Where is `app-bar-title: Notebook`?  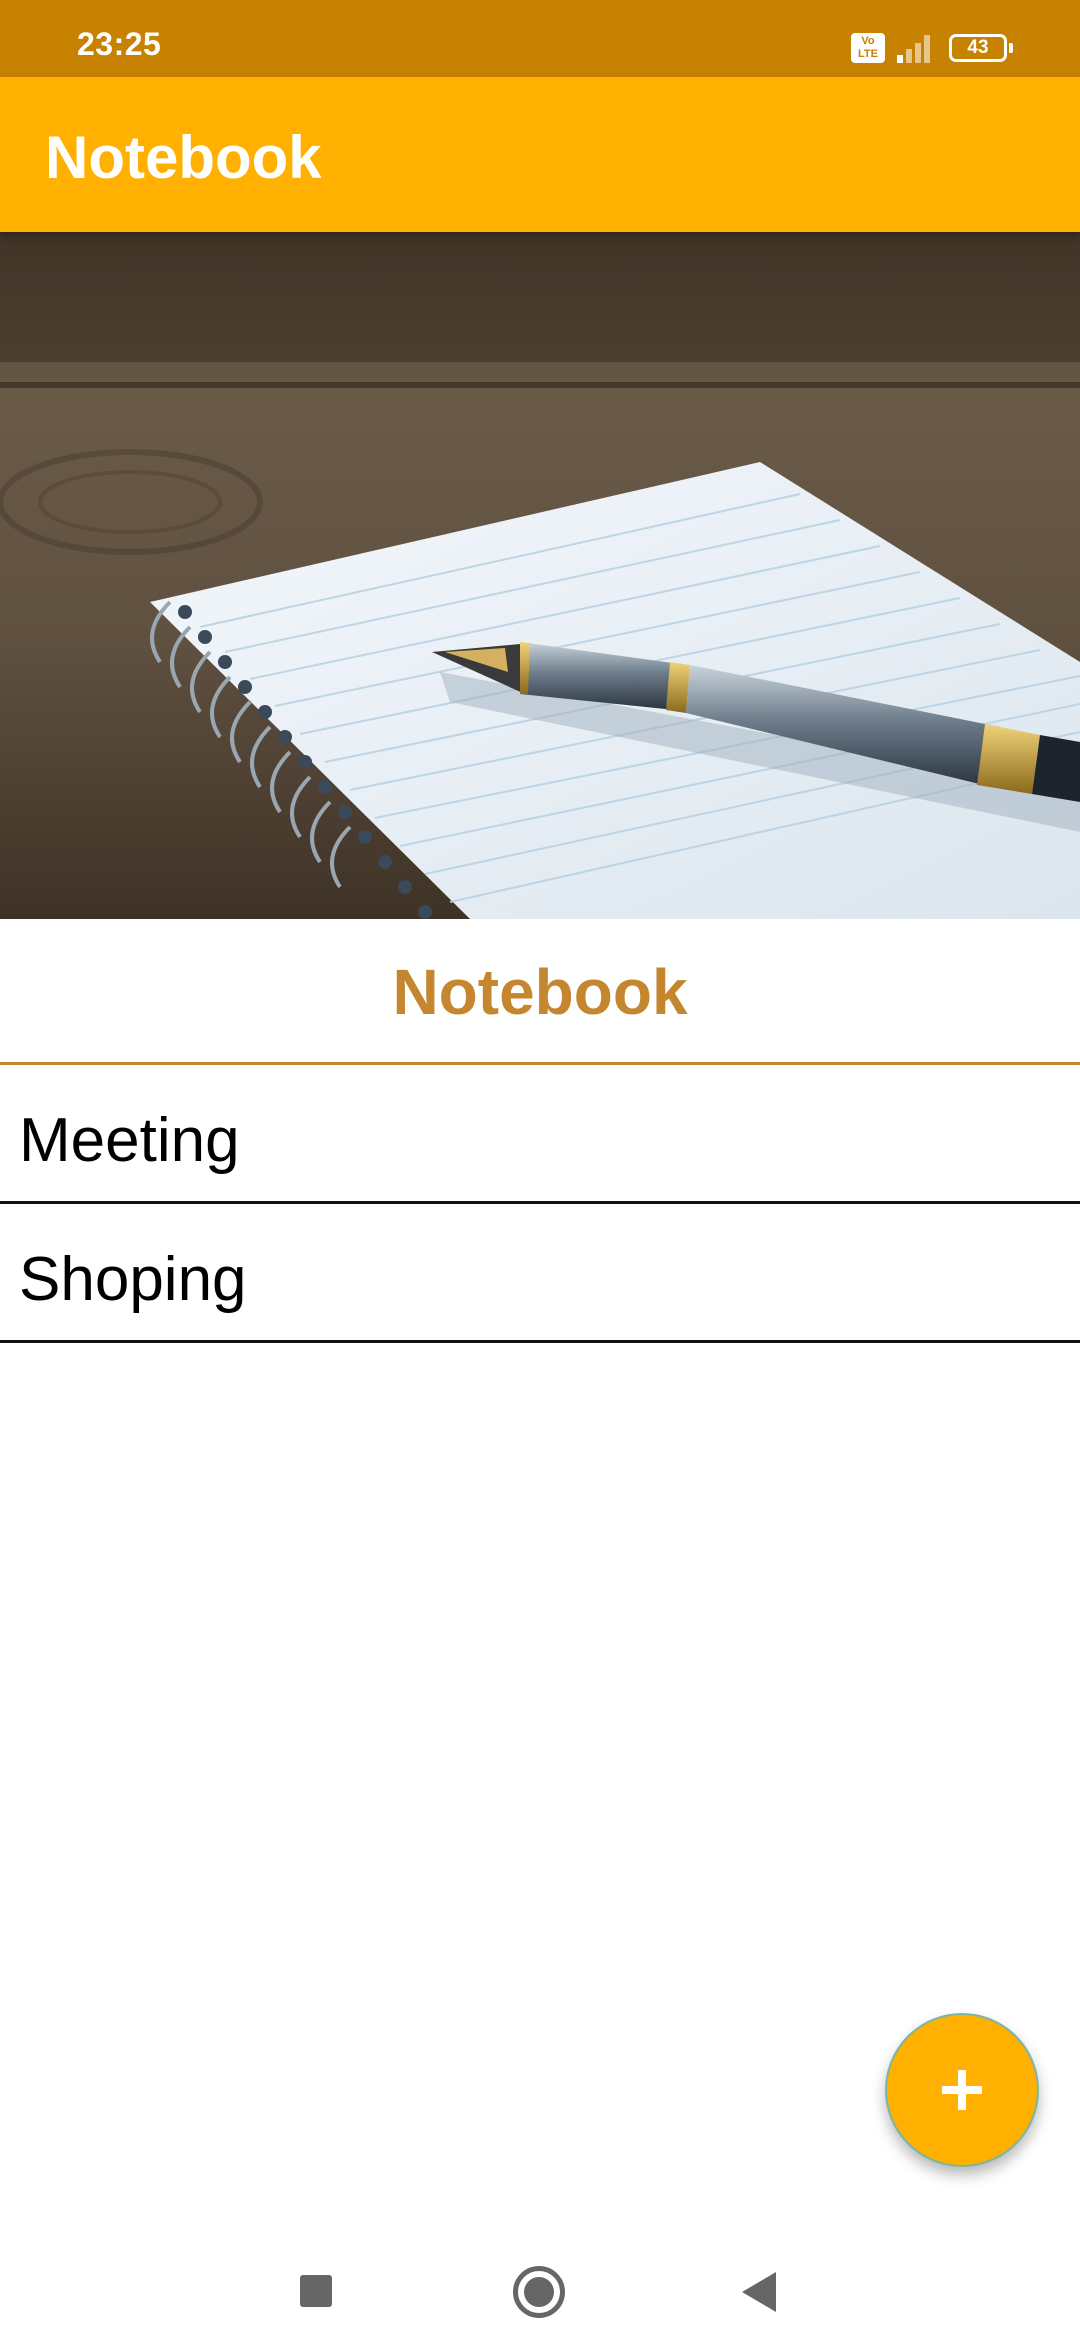
app-bar-title: Notebook is located at coordinates (183, 157).